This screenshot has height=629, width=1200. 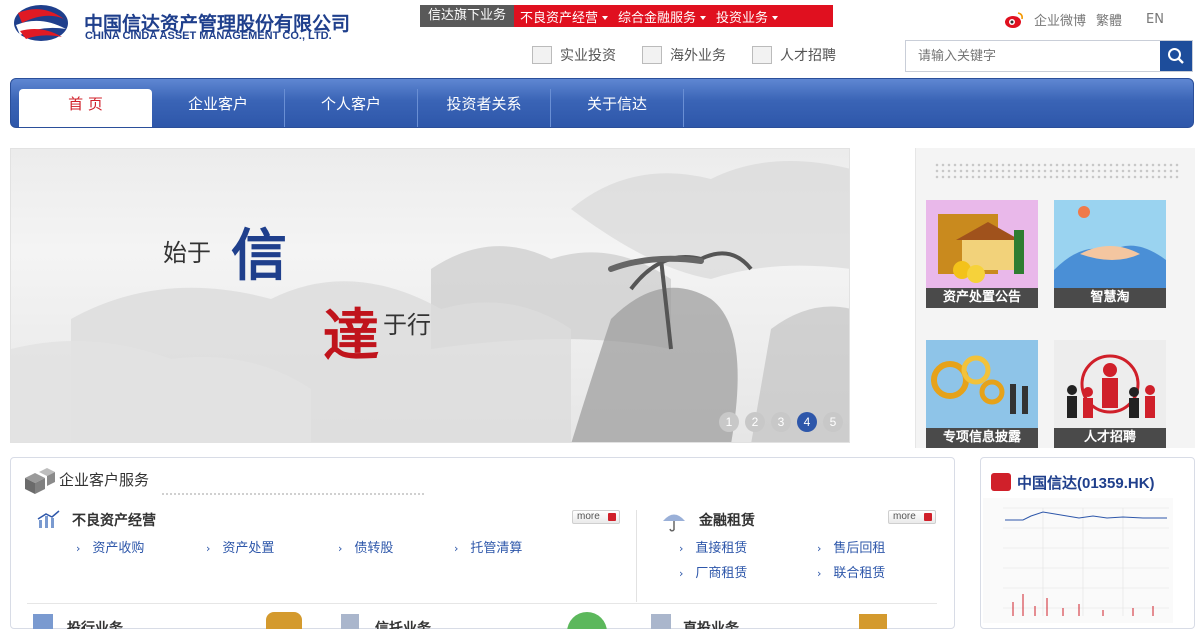 What do you see at coordinates (859, 548) in the screenshot?
I see `link-sale-leaseback-label: 售后回租` at bounding box center [859, 548].